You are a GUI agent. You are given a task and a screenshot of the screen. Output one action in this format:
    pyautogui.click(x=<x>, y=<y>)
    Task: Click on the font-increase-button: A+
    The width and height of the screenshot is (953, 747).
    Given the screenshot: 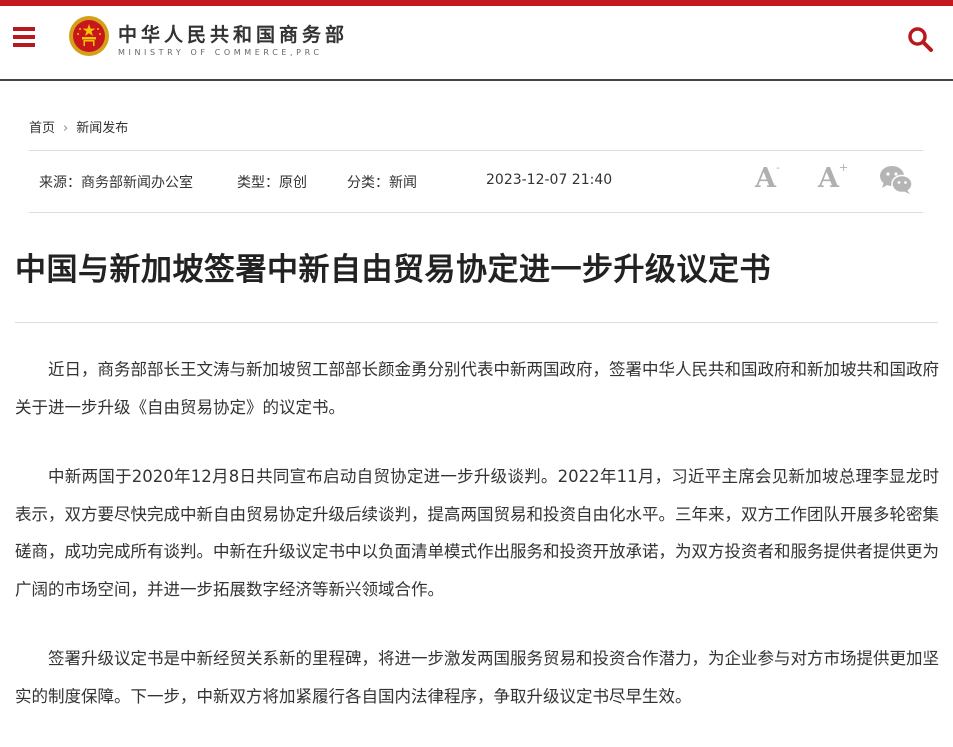 What is the action you would take?
    pyautogui.click(x=833, y=177)
    